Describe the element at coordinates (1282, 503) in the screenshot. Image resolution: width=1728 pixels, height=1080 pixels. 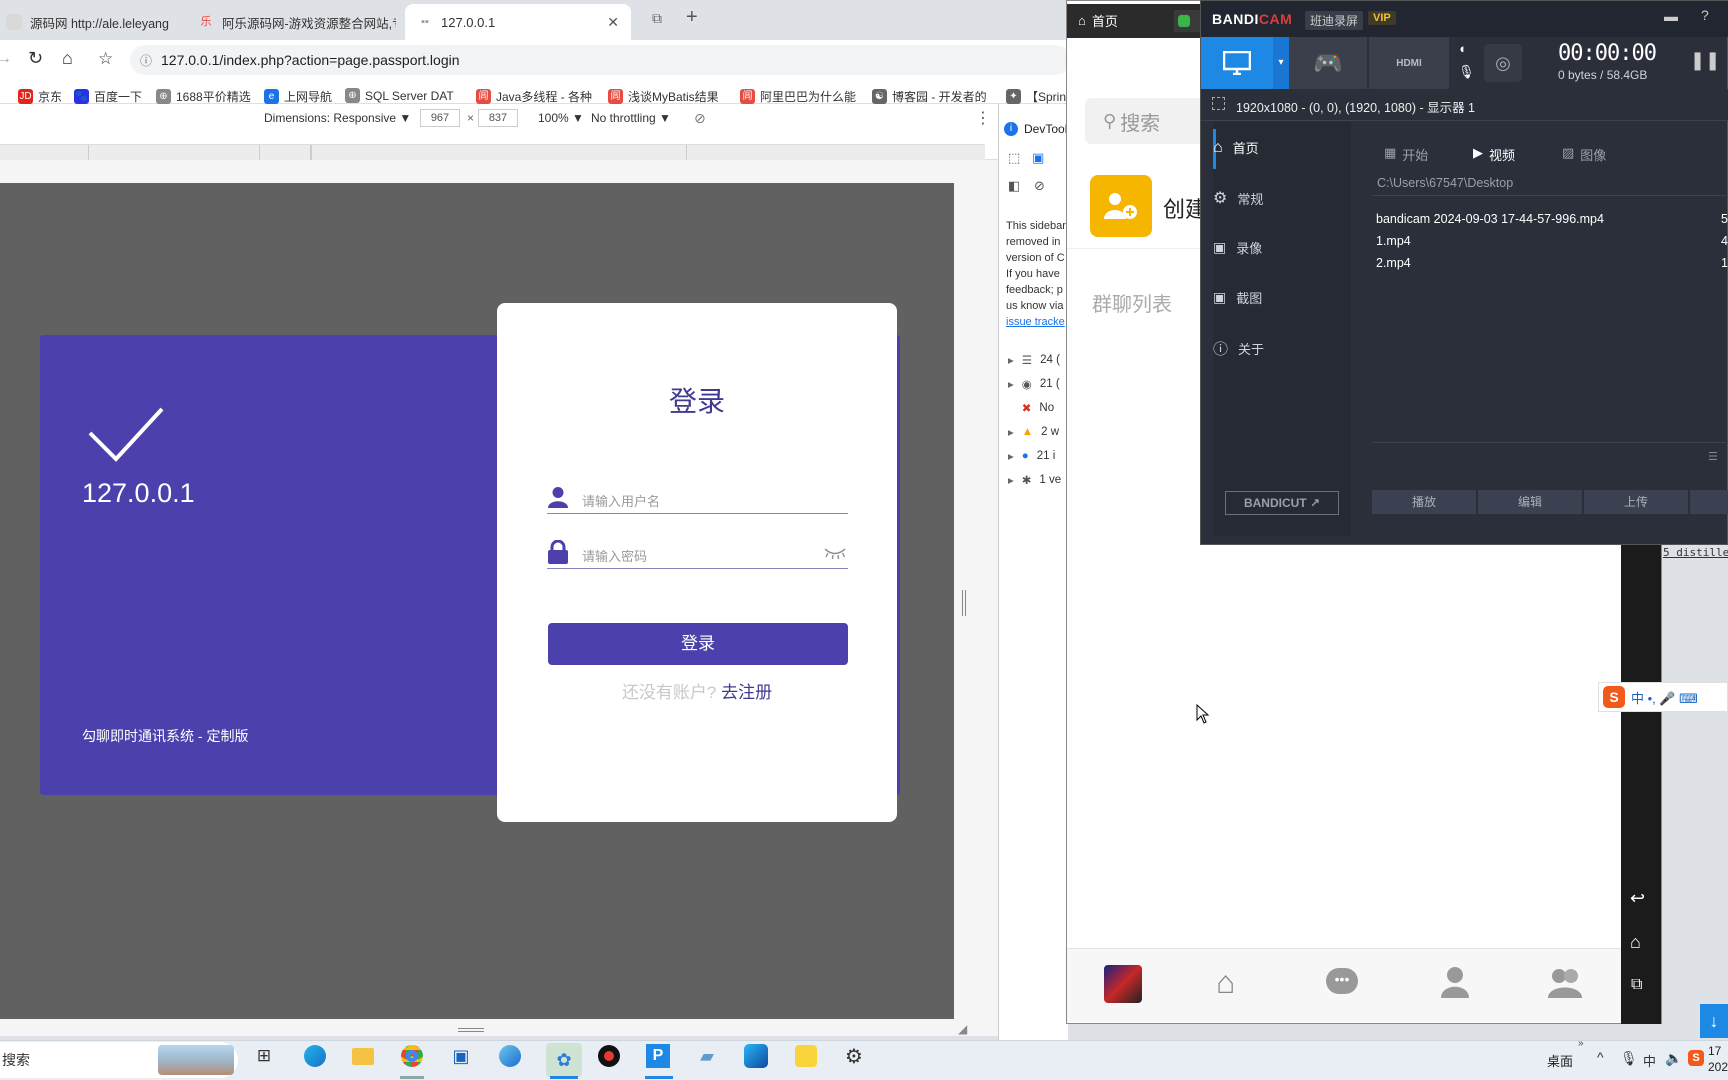
I see `bandicut-button: BANDICUT ↗` at that location.